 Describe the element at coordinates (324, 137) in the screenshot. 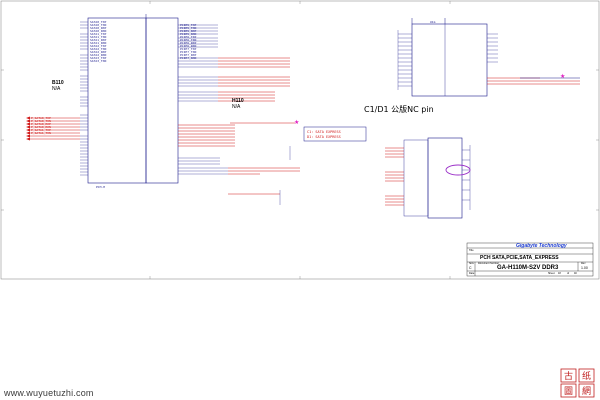

I see `note-box-line2: D1: SATA EXPRESS` at that location.